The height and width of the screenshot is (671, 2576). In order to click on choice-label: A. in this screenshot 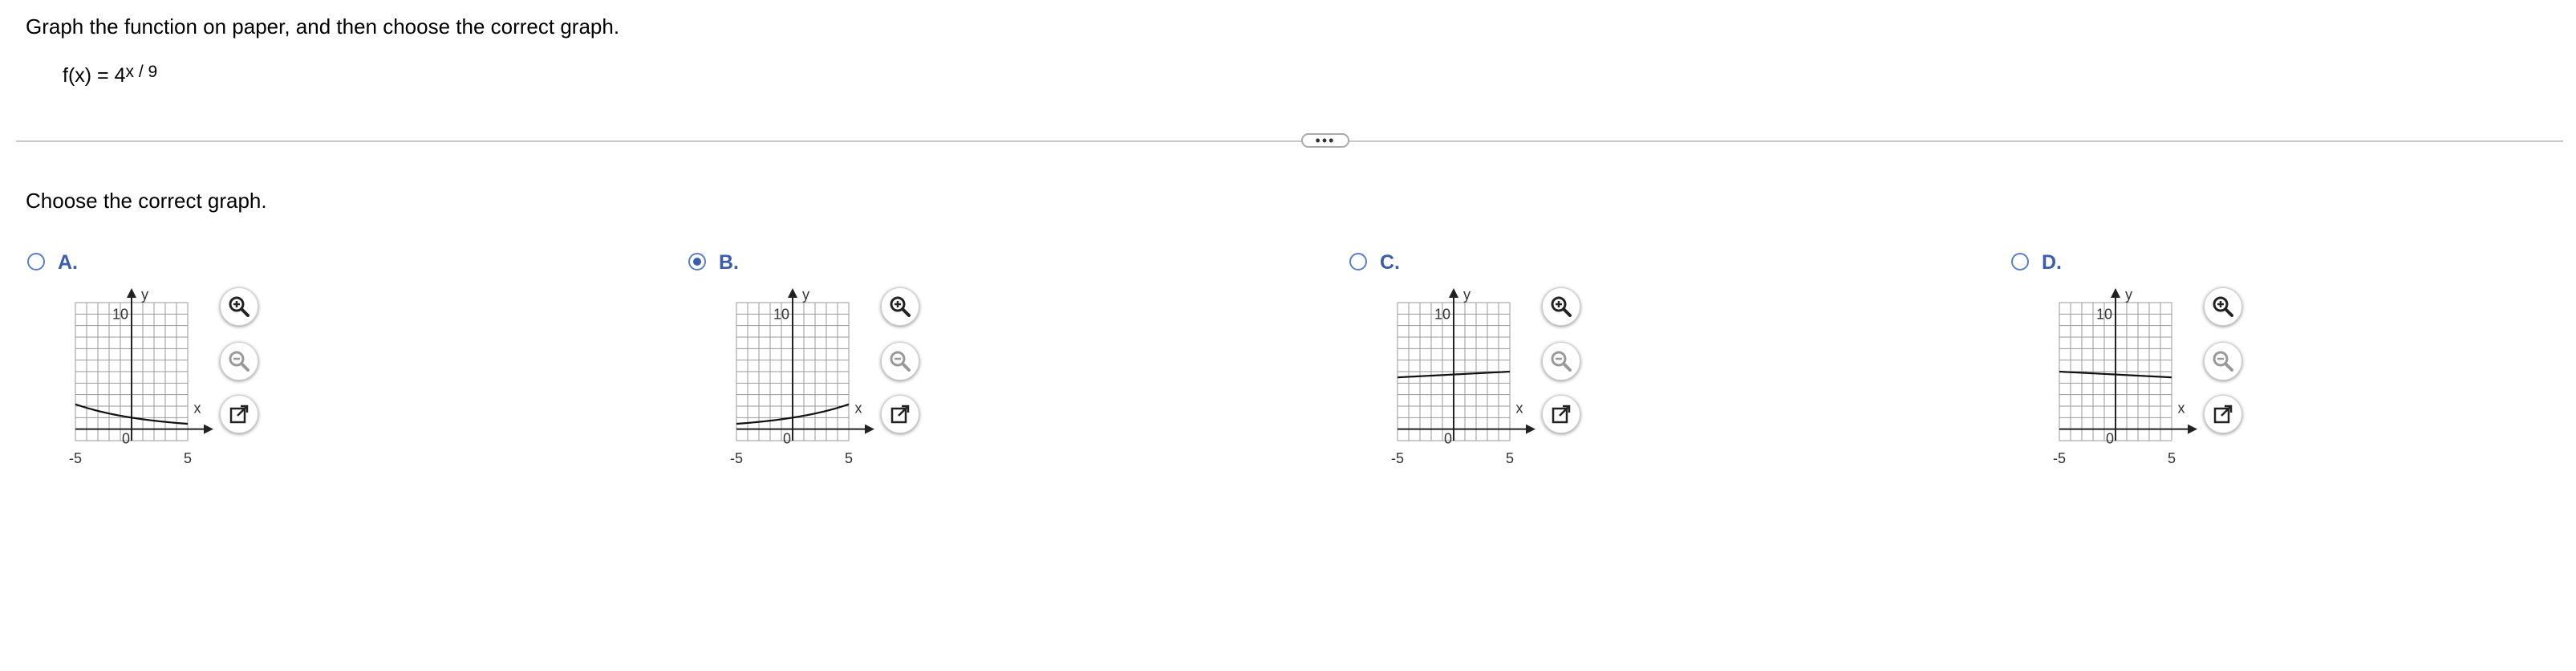, I will do `click(68, 262)`.